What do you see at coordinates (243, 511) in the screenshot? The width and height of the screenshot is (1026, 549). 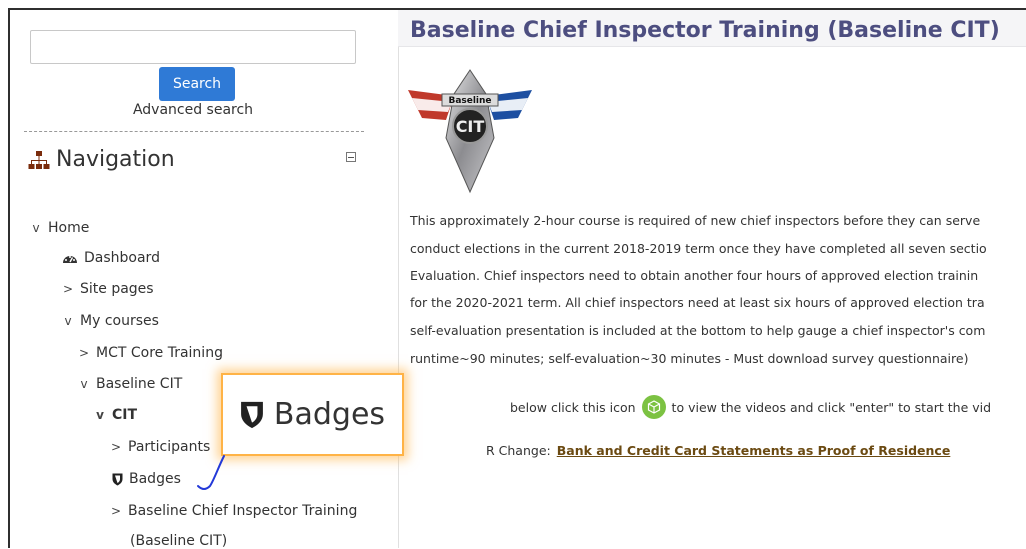 I see `nav-item-label: Baseline Chief Inspector Training` at bounding box center [243, 511].